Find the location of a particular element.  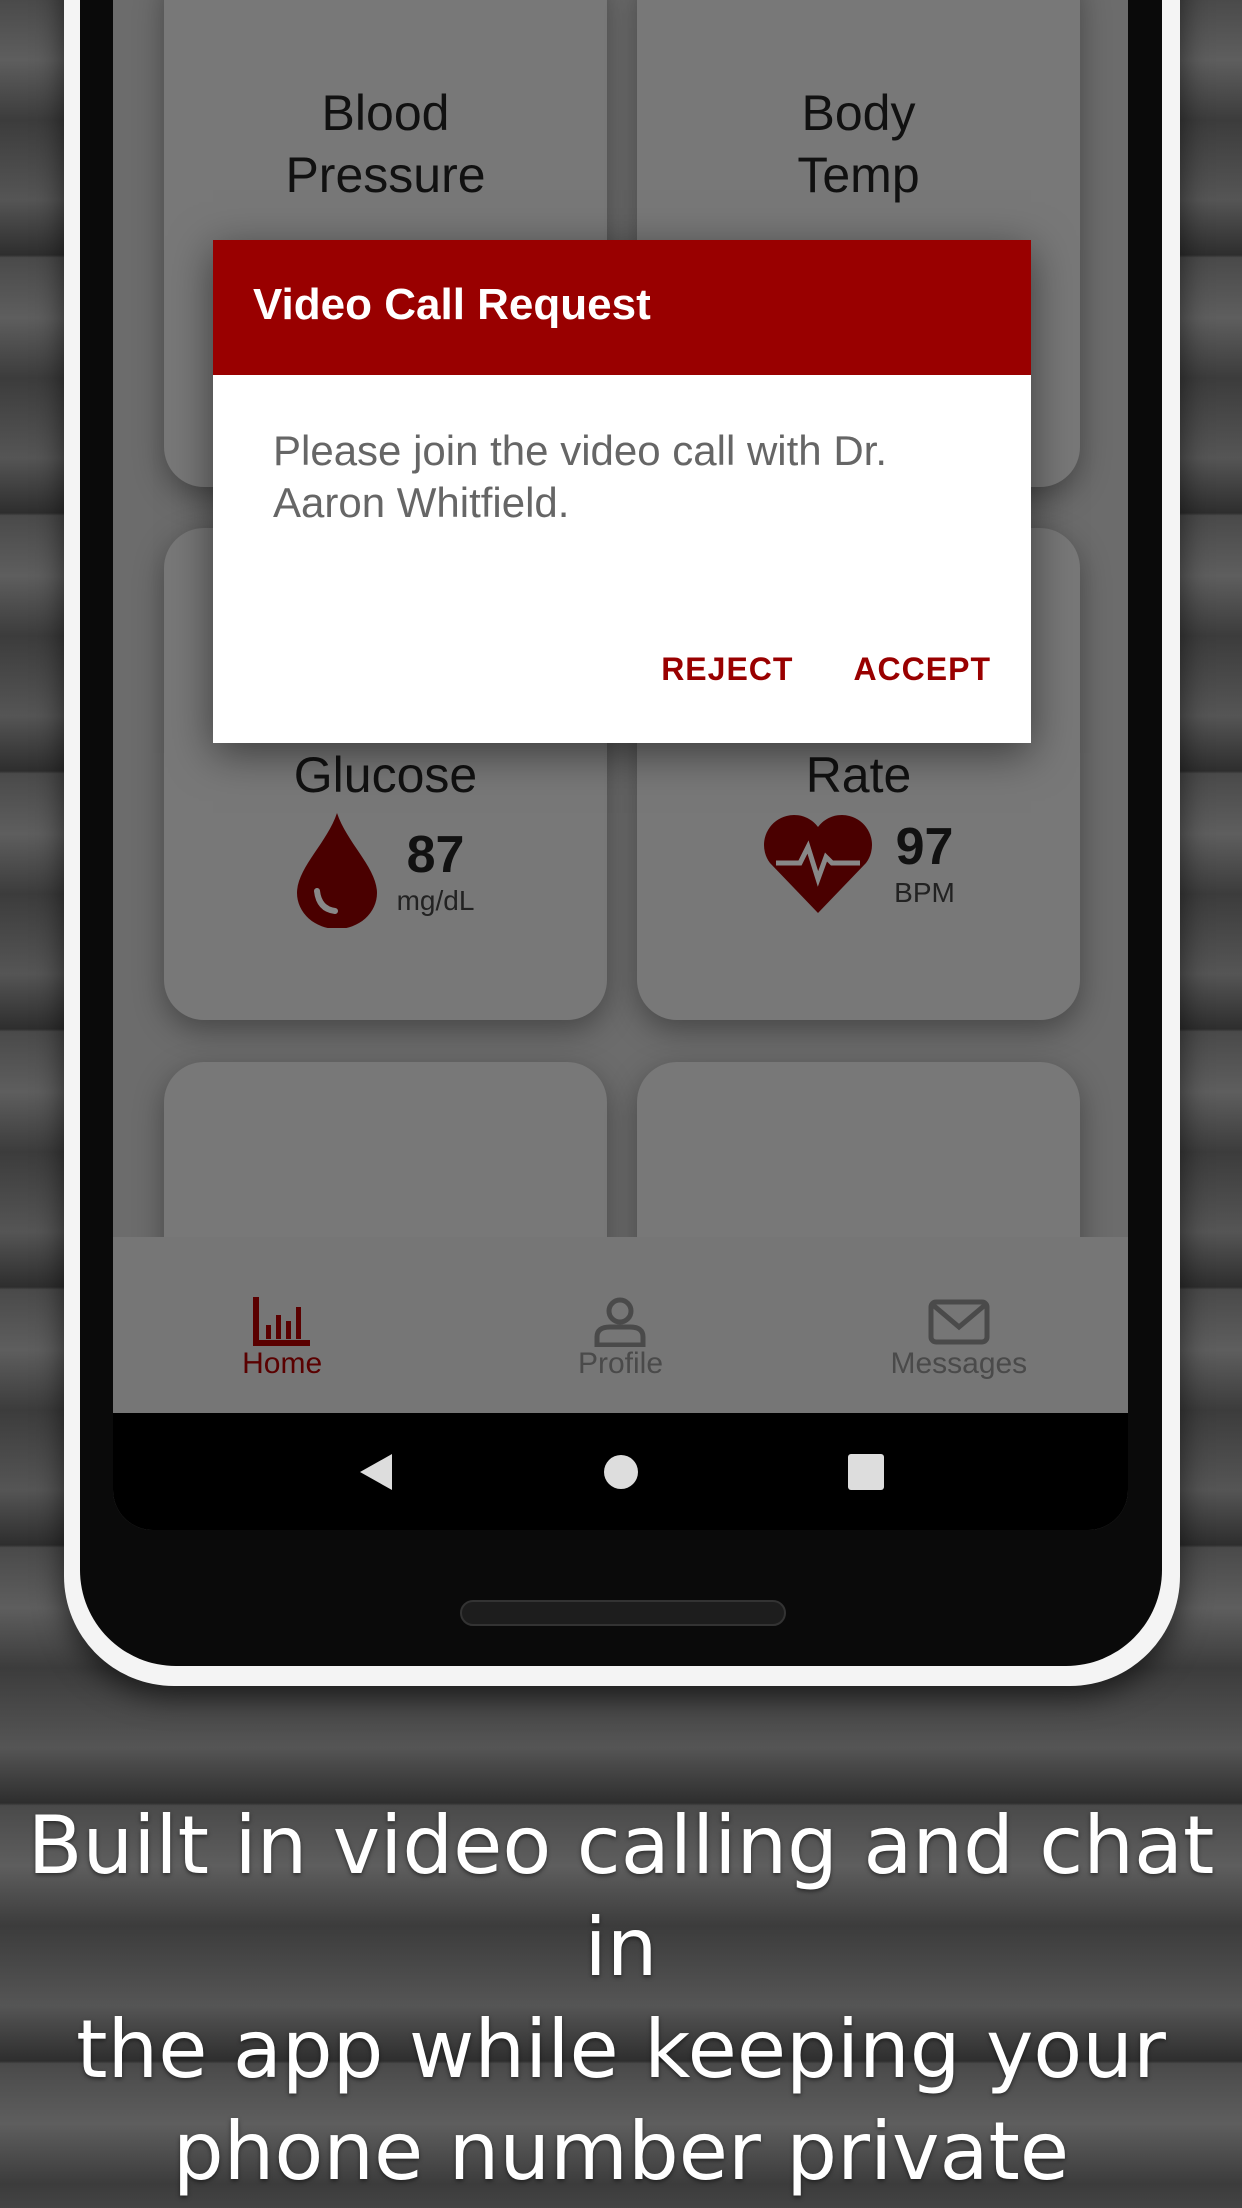

back-icon is located at coordinates (376, 1472).